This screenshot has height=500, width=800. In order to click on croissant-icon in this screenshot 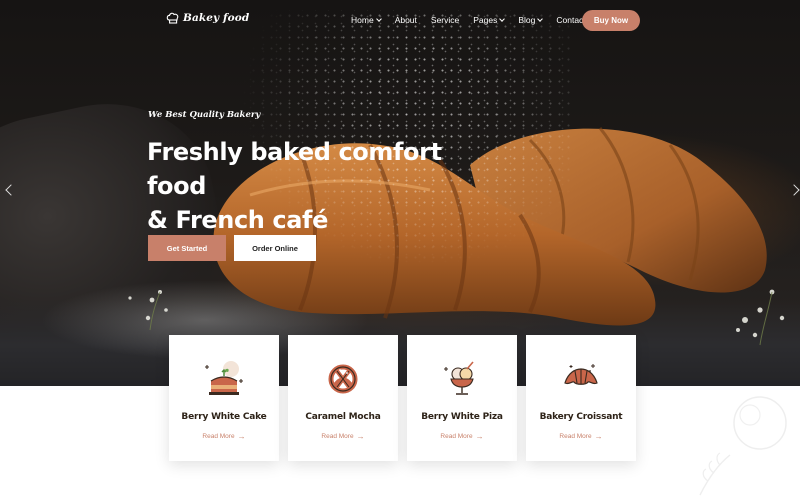, I will do `click(581, 374)`.